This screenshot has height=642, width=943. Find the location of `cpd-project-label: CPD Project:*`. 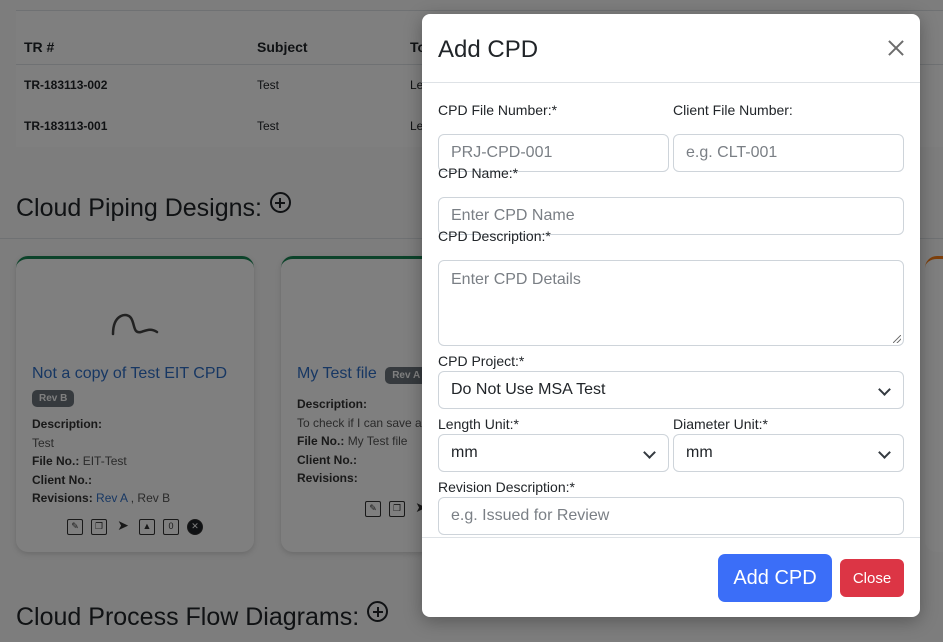

cpd-project-label: CPD Project:* is located at coordinates (481, 361).